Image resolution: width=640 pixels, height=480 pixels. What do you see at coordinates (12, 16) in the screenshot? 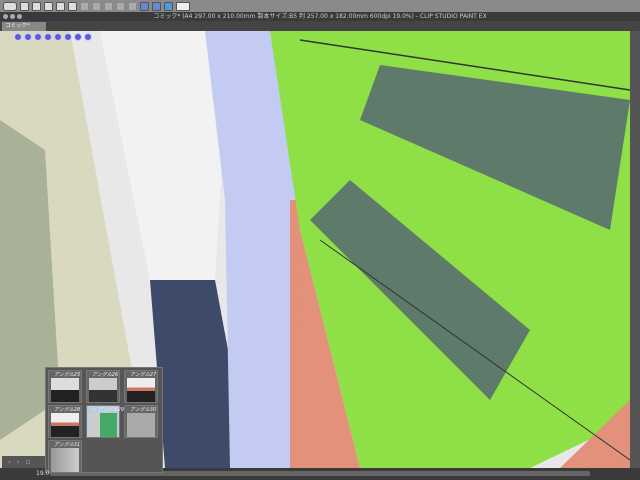
I see `minimize-icon` at bounding box center [12, 16].